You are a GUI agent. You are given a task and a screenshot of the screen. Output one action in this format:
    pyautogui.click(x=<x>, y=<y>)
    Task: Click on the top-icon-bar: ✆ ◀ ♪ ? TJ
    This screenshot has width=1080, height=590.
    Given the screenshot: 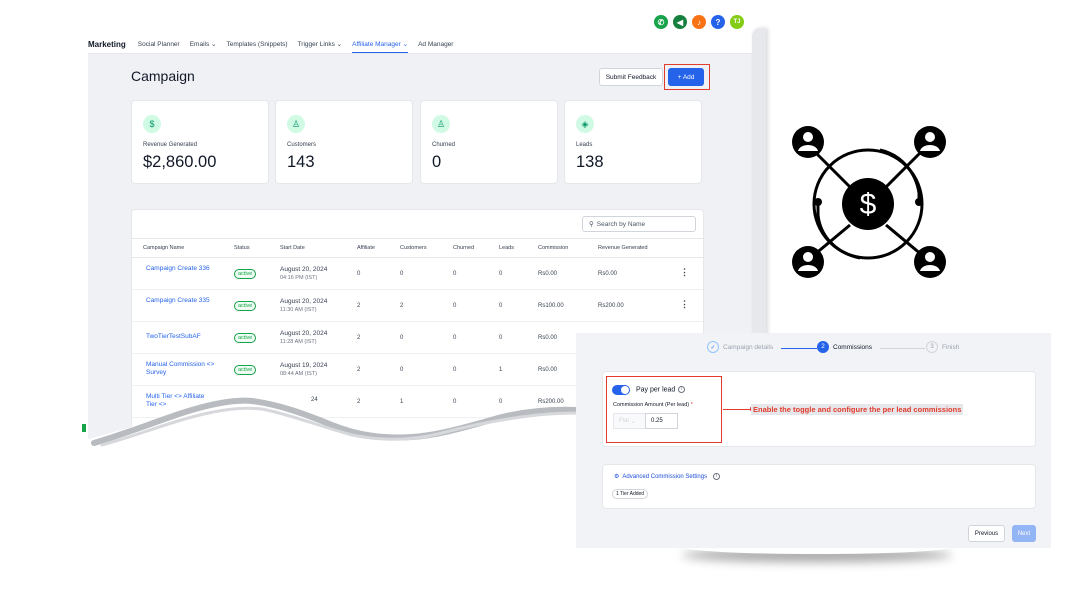 What is the action you would take?
    pyautogui.click(x=699, y=22)
    